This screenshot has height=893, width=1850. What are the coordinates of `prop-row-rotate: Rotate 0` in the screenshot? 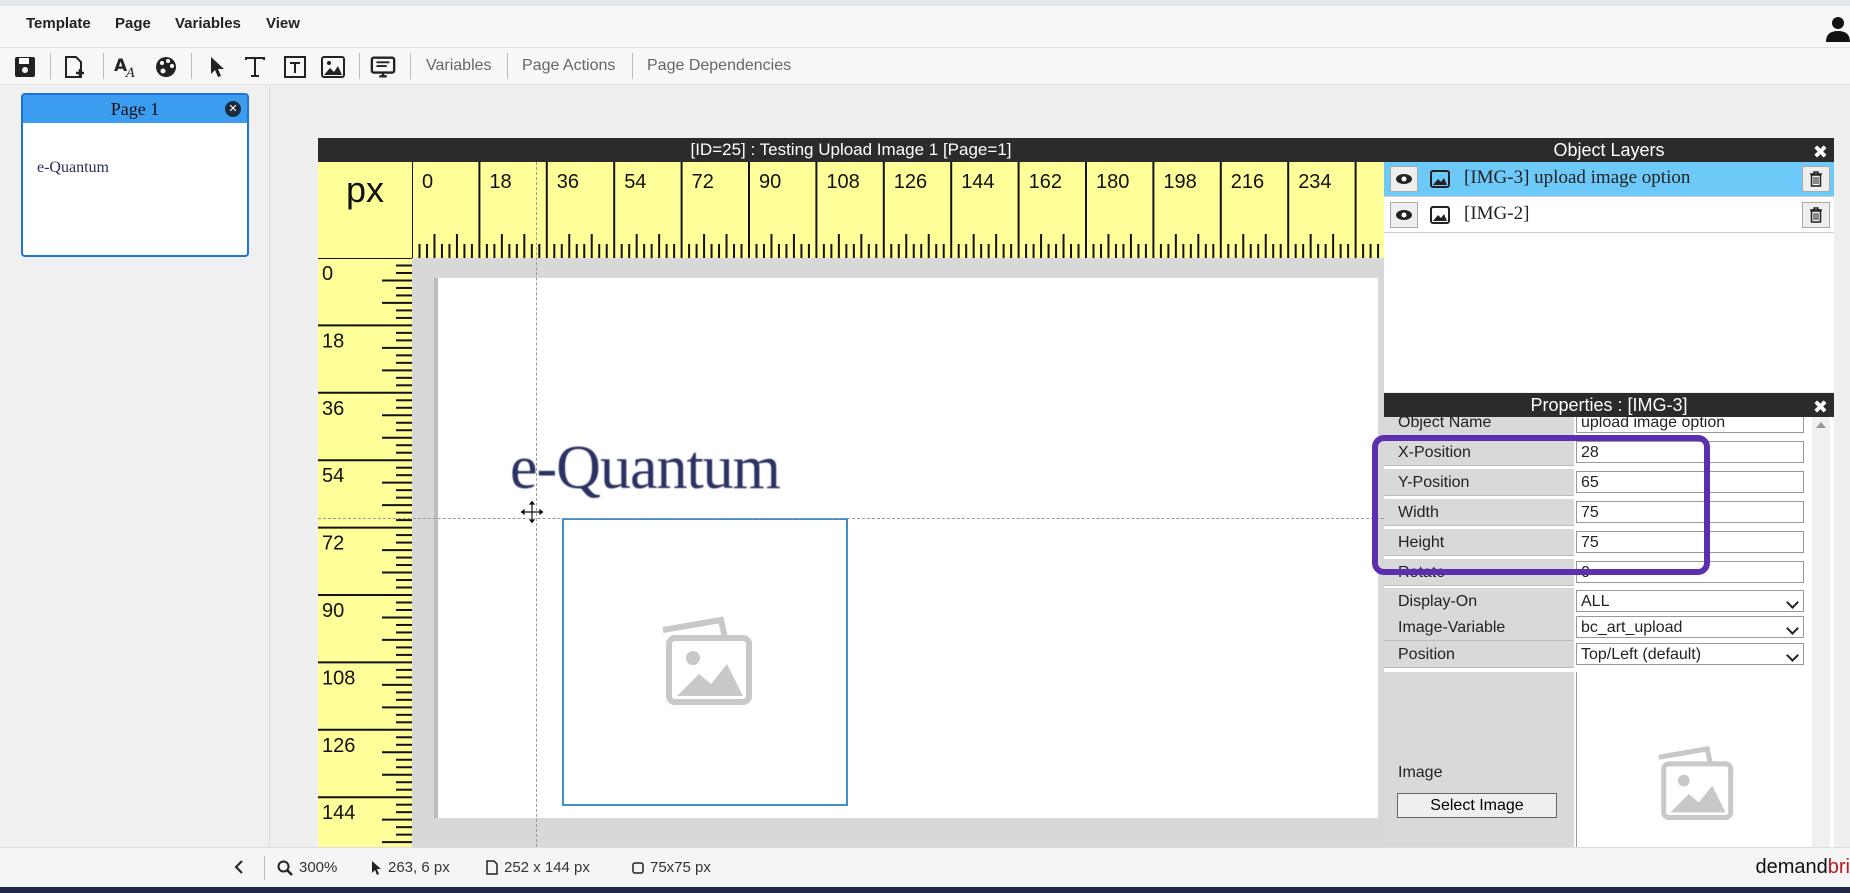 It's located at (1599, 573).